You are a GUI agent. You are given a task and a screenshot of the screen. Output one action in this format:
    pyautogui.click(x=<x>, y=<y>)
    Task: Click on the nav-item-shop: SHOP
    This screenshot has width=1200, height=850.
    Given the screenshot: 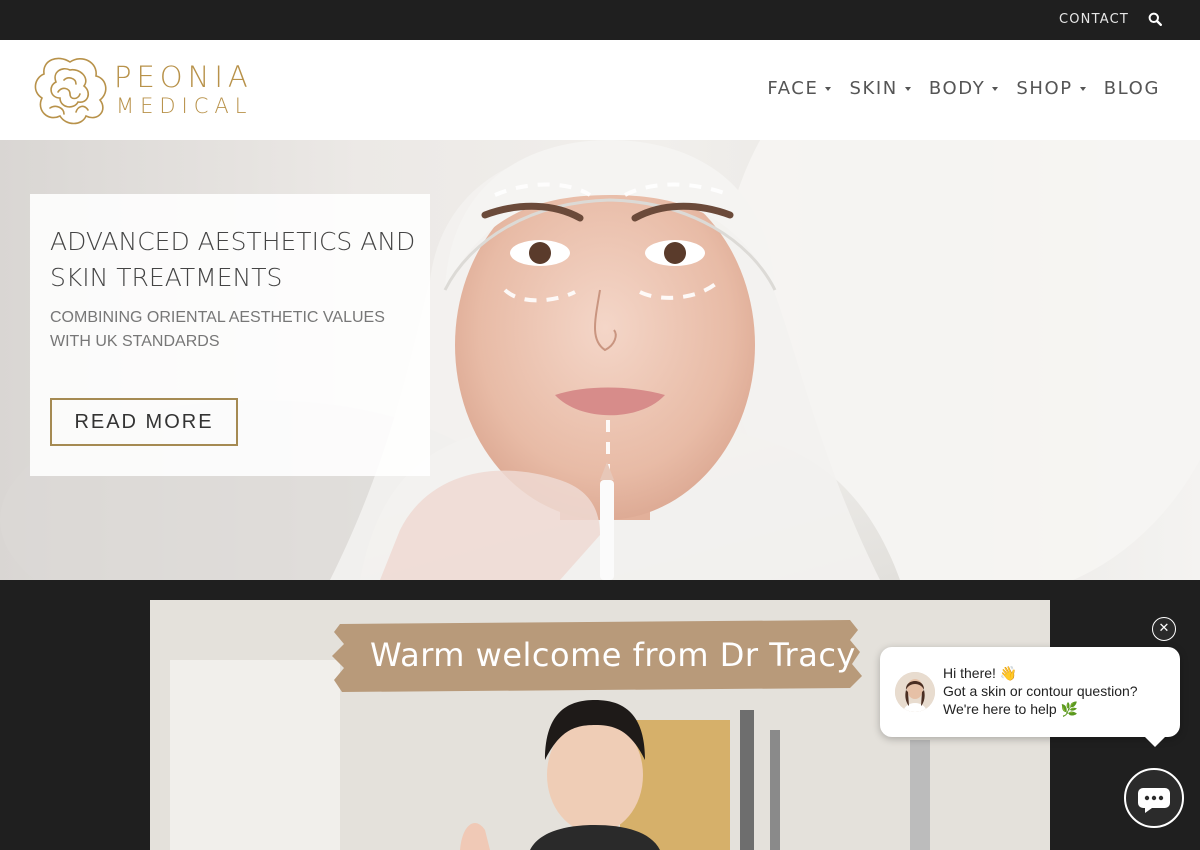 What is the action you would take?
    pyautogui.click(x=1051, y=88)
    